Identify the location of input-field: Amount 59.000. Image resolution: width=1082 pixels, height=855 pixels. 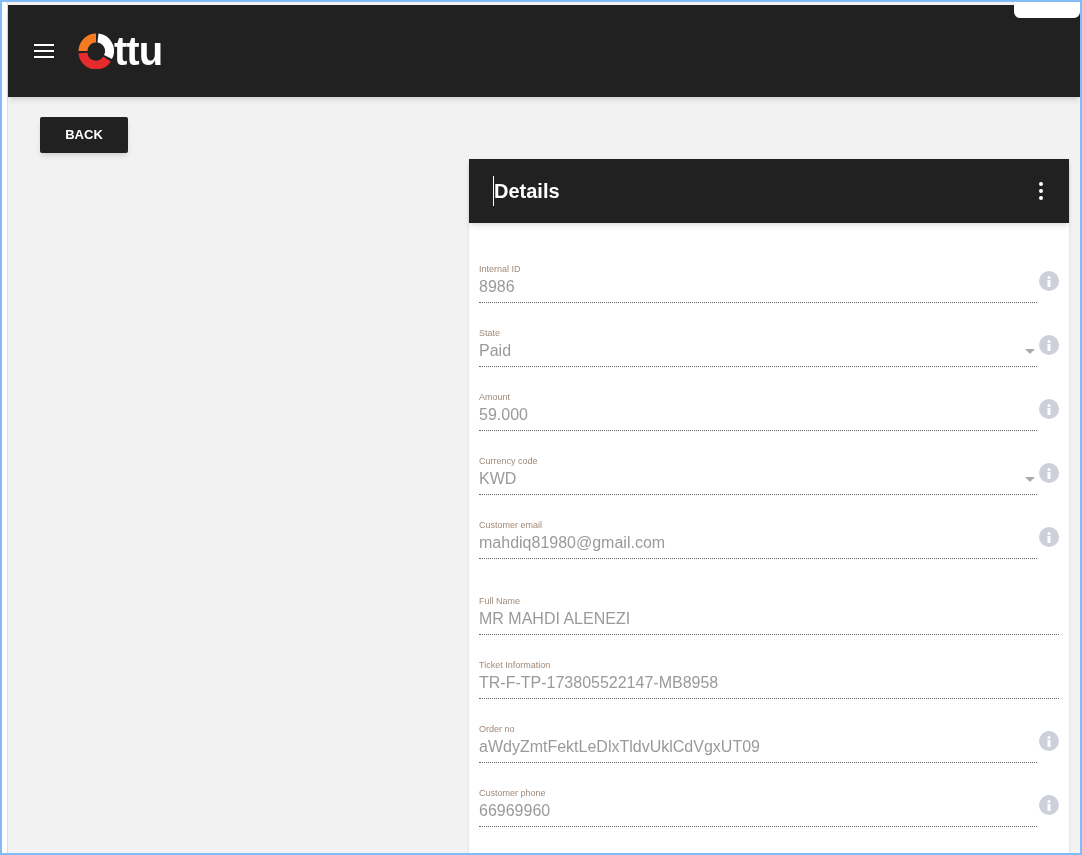
(758, 411).